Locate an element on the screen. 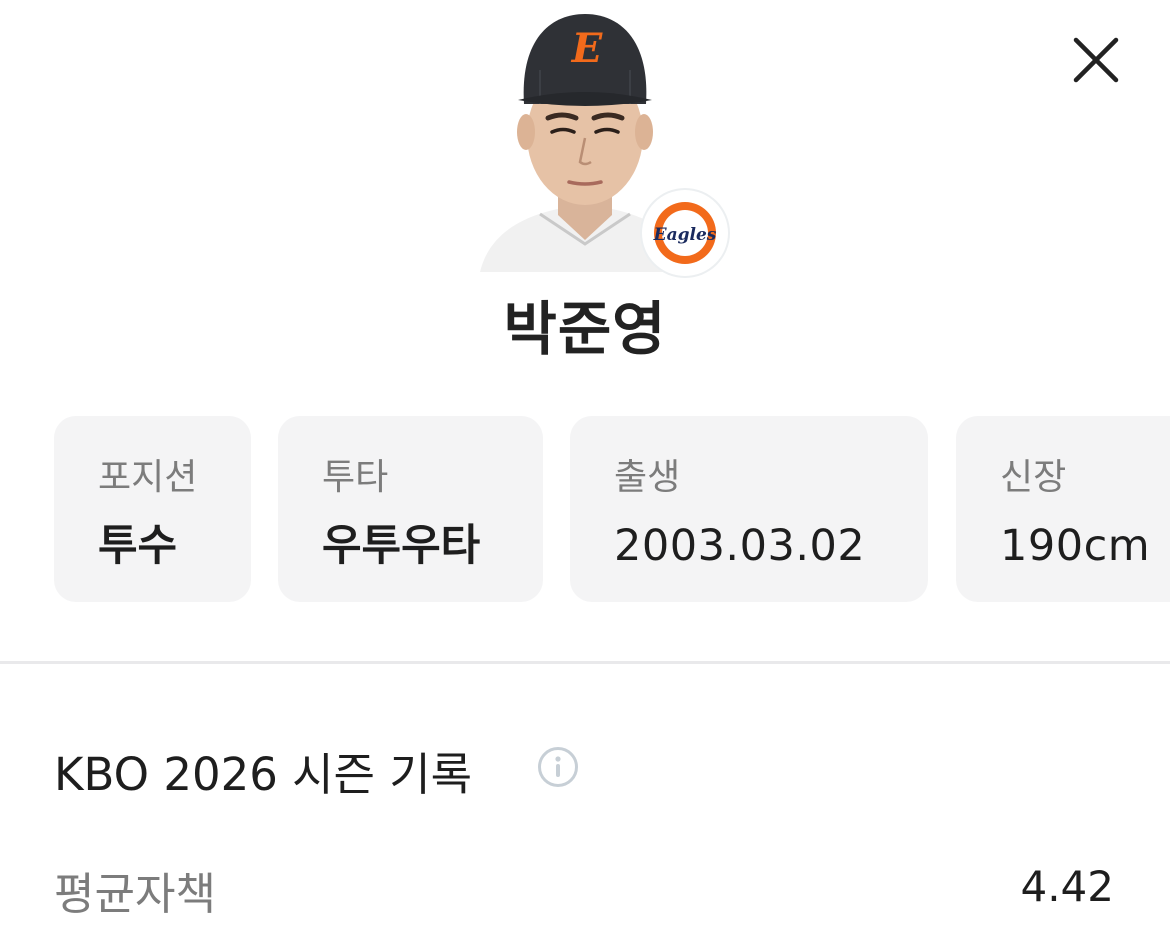 The height and width of the screenshot is (931, 1170). svg-text: E is located at coordinates (587, 48).